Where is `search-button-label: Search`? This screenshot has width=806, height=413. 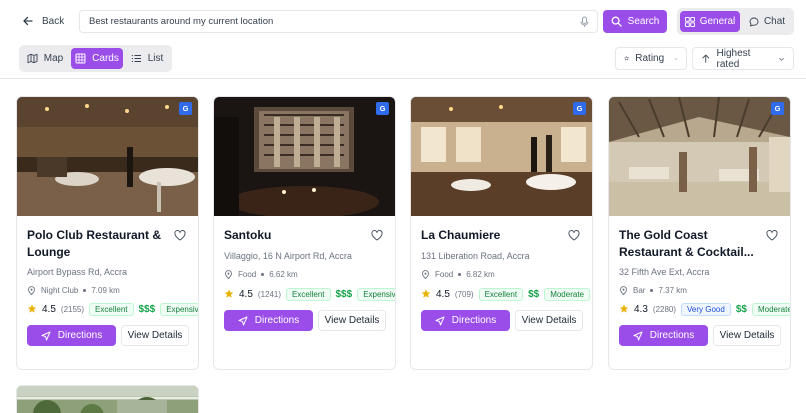 search-button-label: Search is located at coordinates (643, 21).